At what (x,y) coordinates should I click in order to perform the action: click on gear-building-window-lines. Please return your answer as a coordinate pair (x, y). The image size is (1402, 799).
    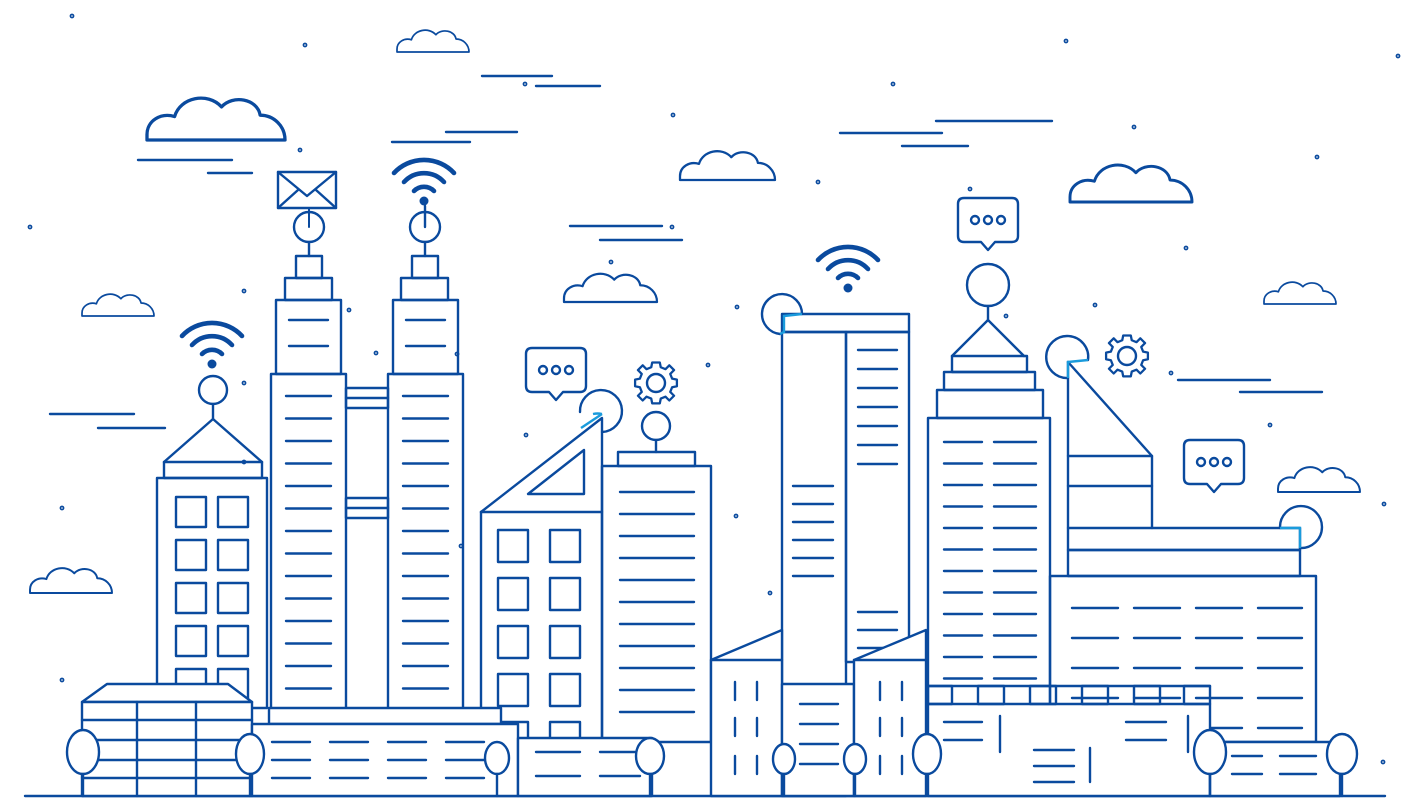
    Looking at the image, I should click on (657, 602).